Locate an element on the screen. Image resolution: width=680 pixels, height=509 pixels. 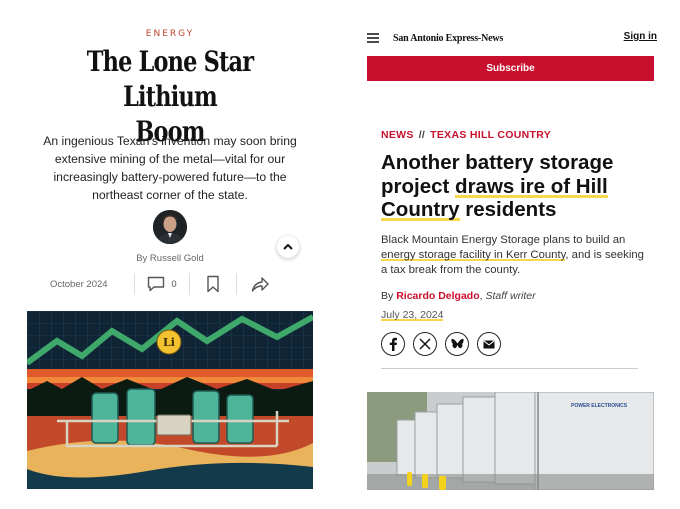
publish-date: October 2024 is located at coordinates (79, 284).